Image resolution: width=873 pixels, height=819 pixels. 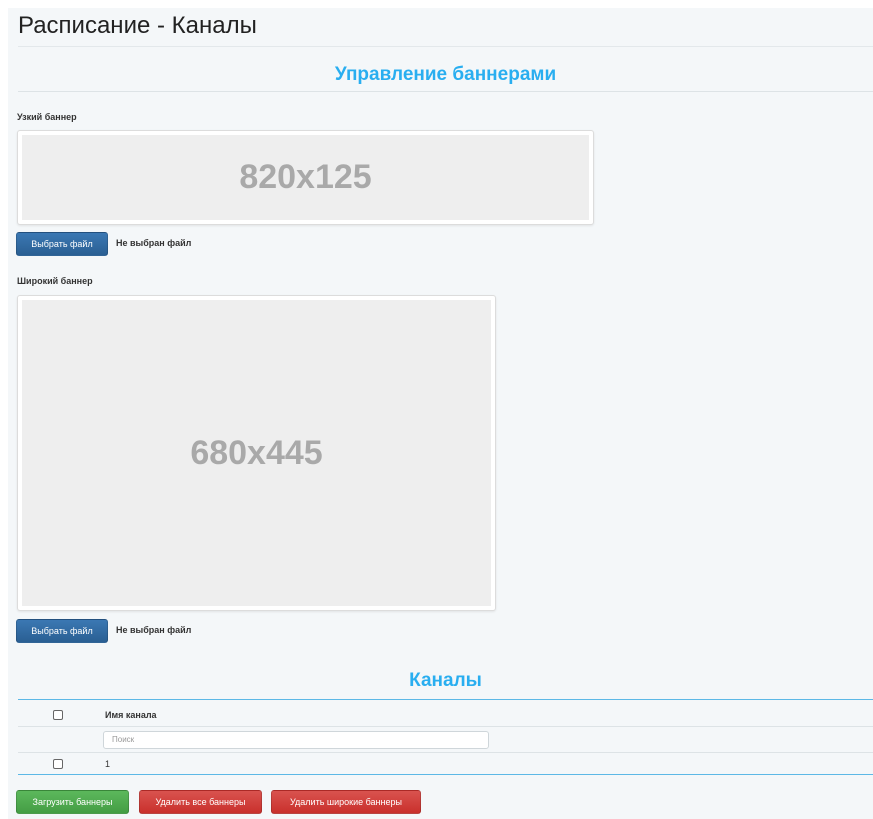 What do you see at coordinates (108, 764) in the screenshot?
I see `channel-name-cell: 1` at bounding box center [108, 764].